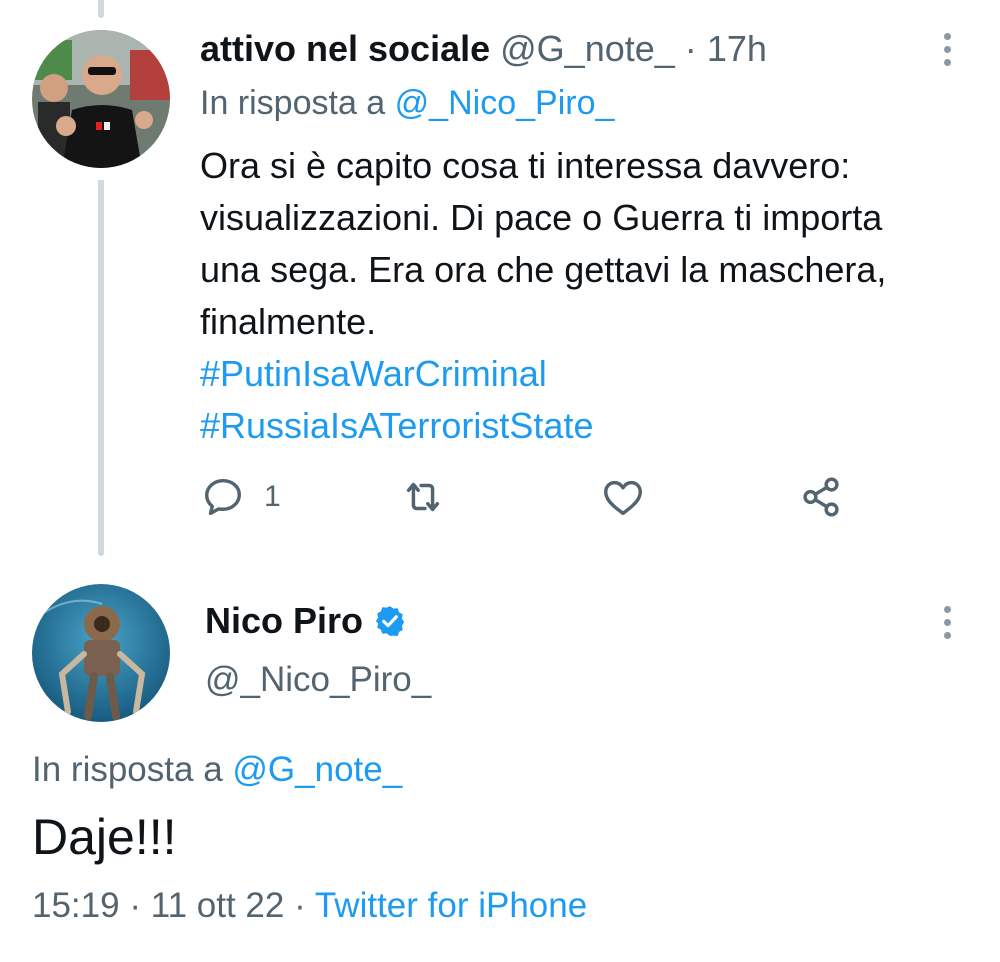  I want to click on reply-context: In risposta a @_Nico_Piro_, so click(407, 103).